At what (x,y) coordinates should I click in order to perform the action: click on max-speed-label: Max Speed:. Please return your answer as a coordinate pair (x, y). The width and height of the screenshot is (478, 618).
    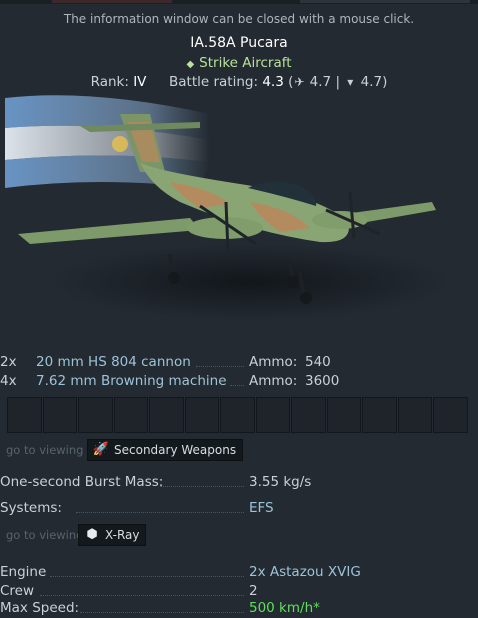
    Looking at the image, I should click on (40, 608).